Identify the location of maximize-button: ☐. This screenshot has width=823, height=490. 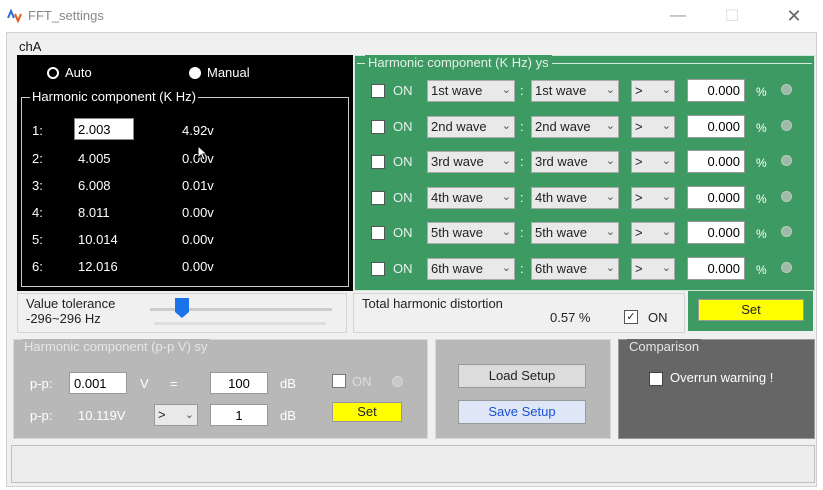
(732, 16).